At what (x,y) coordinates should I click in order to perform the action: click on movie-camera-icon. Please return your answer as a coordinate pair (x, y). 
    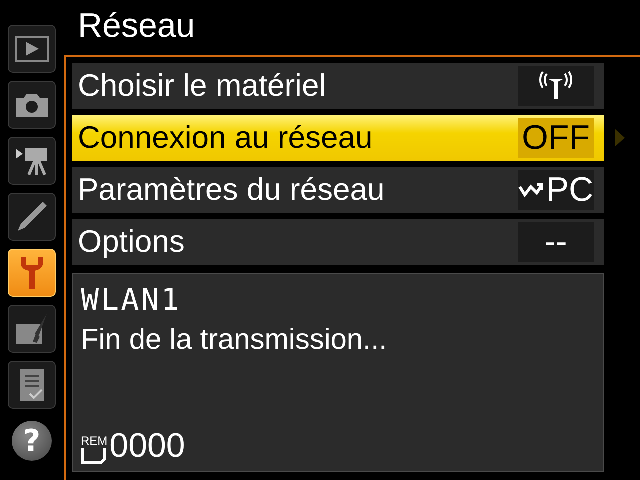
    Looking at the image, I should click on (32, 161).